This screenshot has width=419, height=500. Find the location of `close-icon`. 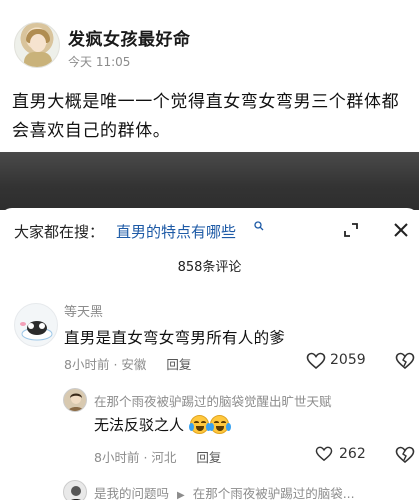

close-icon is located at coordinates (401, 230).